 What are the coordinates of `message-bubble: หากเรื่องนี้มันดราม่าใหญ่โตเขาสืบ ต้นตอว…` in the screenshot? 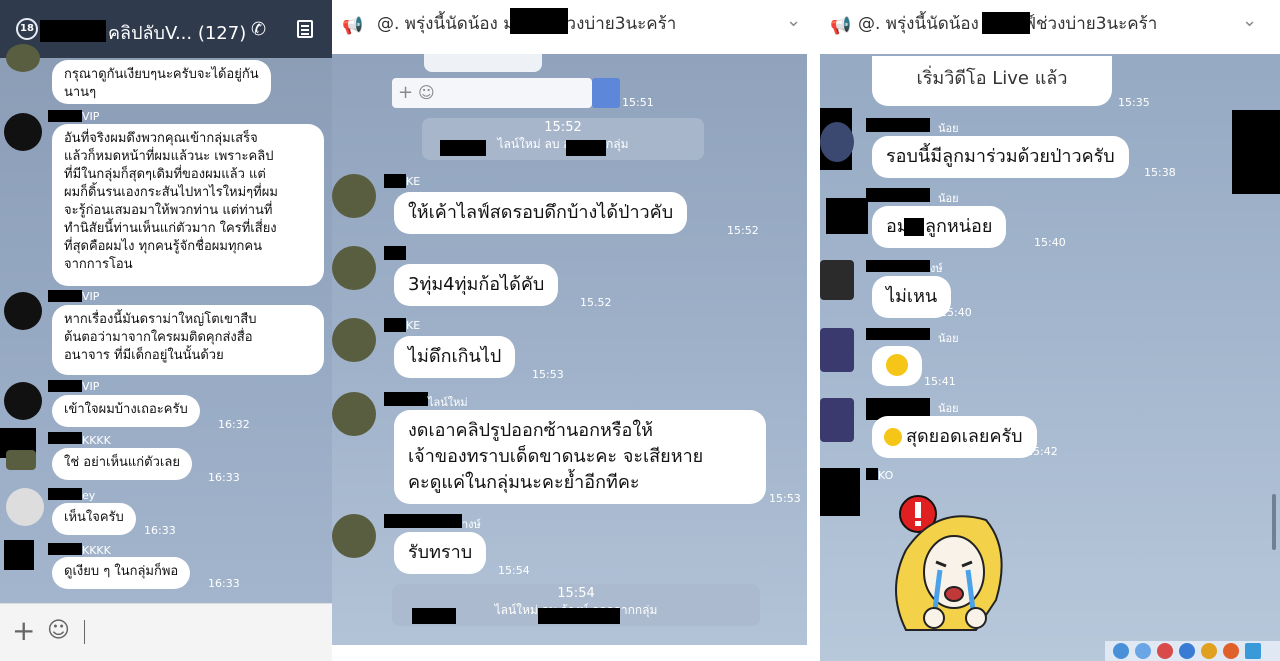 It's located at (188, 340).